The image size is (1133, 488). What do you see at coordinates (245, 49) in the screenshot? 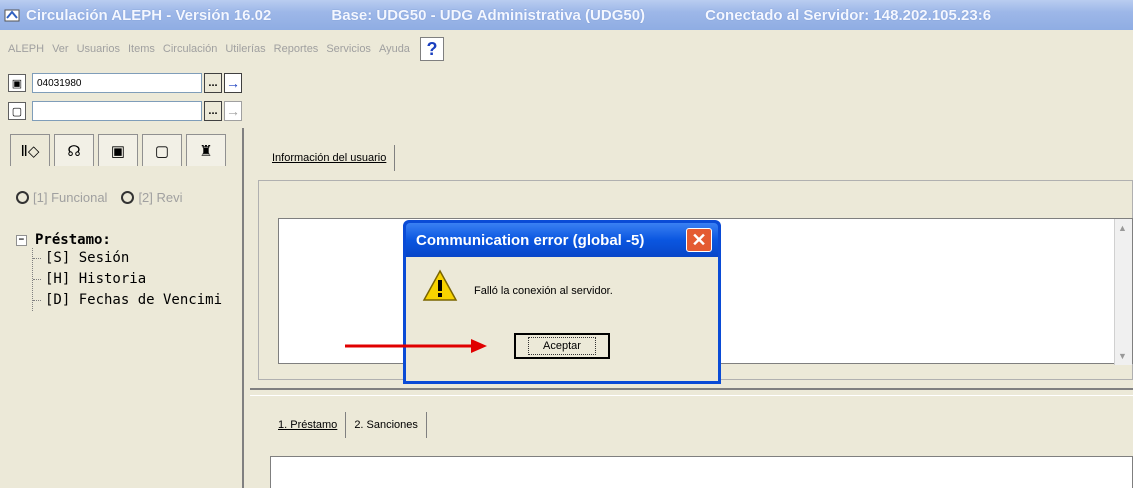
I see `menu-utilerias: Utilerías` at bounding box center [245, 49].